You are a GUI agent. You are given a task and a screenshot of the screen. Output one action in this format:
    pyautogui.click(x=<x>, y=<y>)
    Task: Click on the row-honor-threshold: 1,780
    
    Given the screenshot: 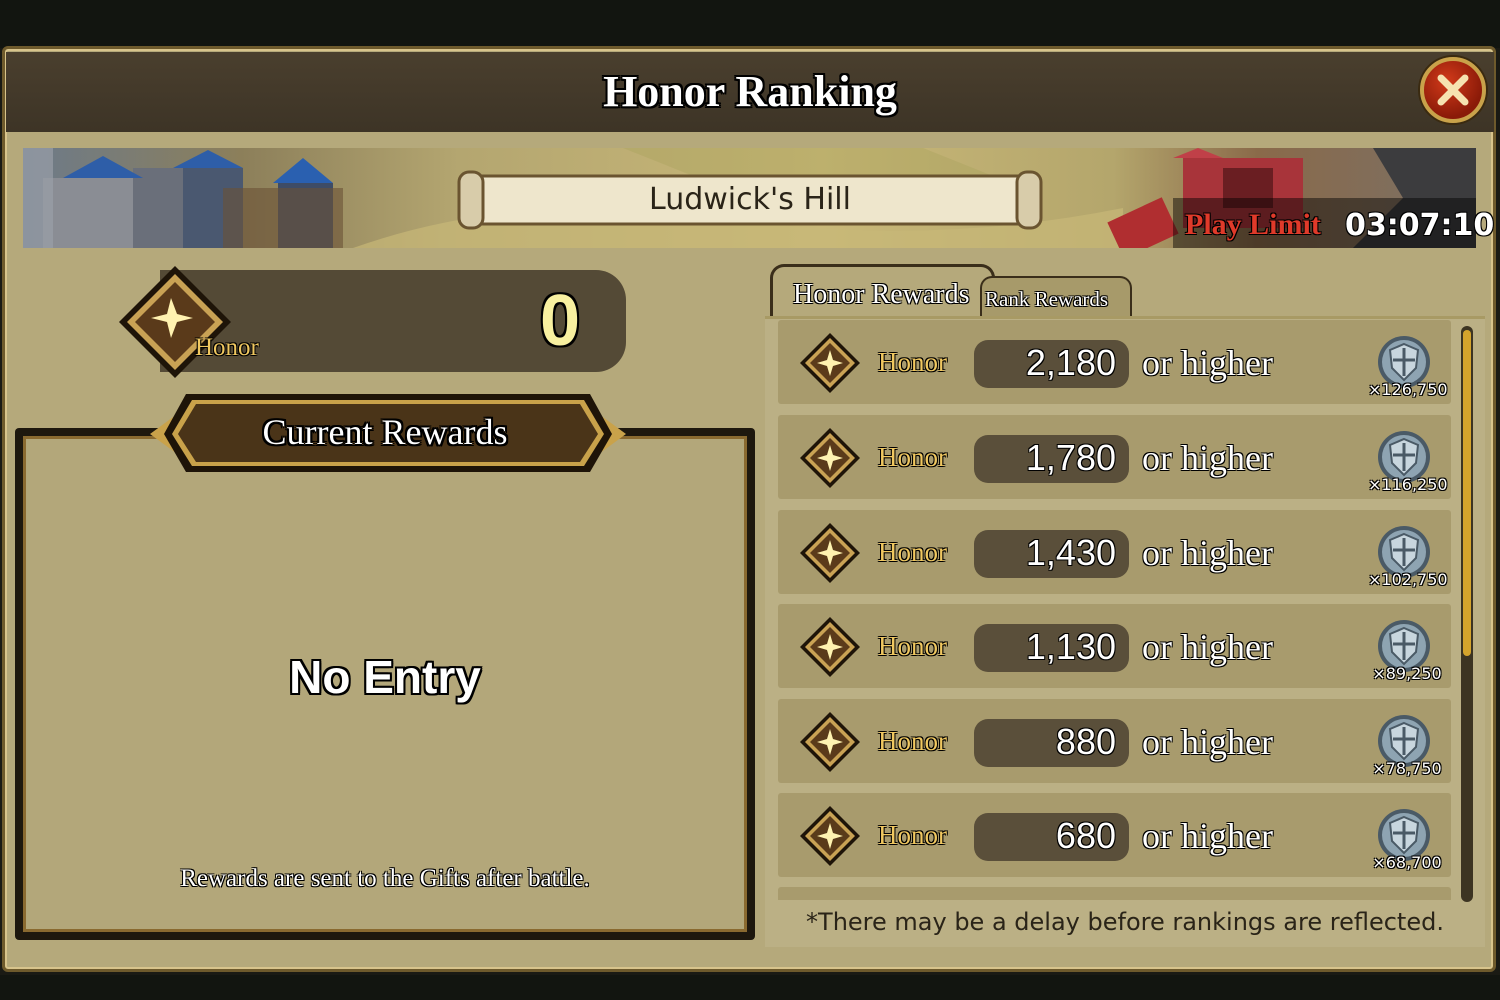 What is the action you would take?
    pyautogui.click(x=1070, y=457)
    